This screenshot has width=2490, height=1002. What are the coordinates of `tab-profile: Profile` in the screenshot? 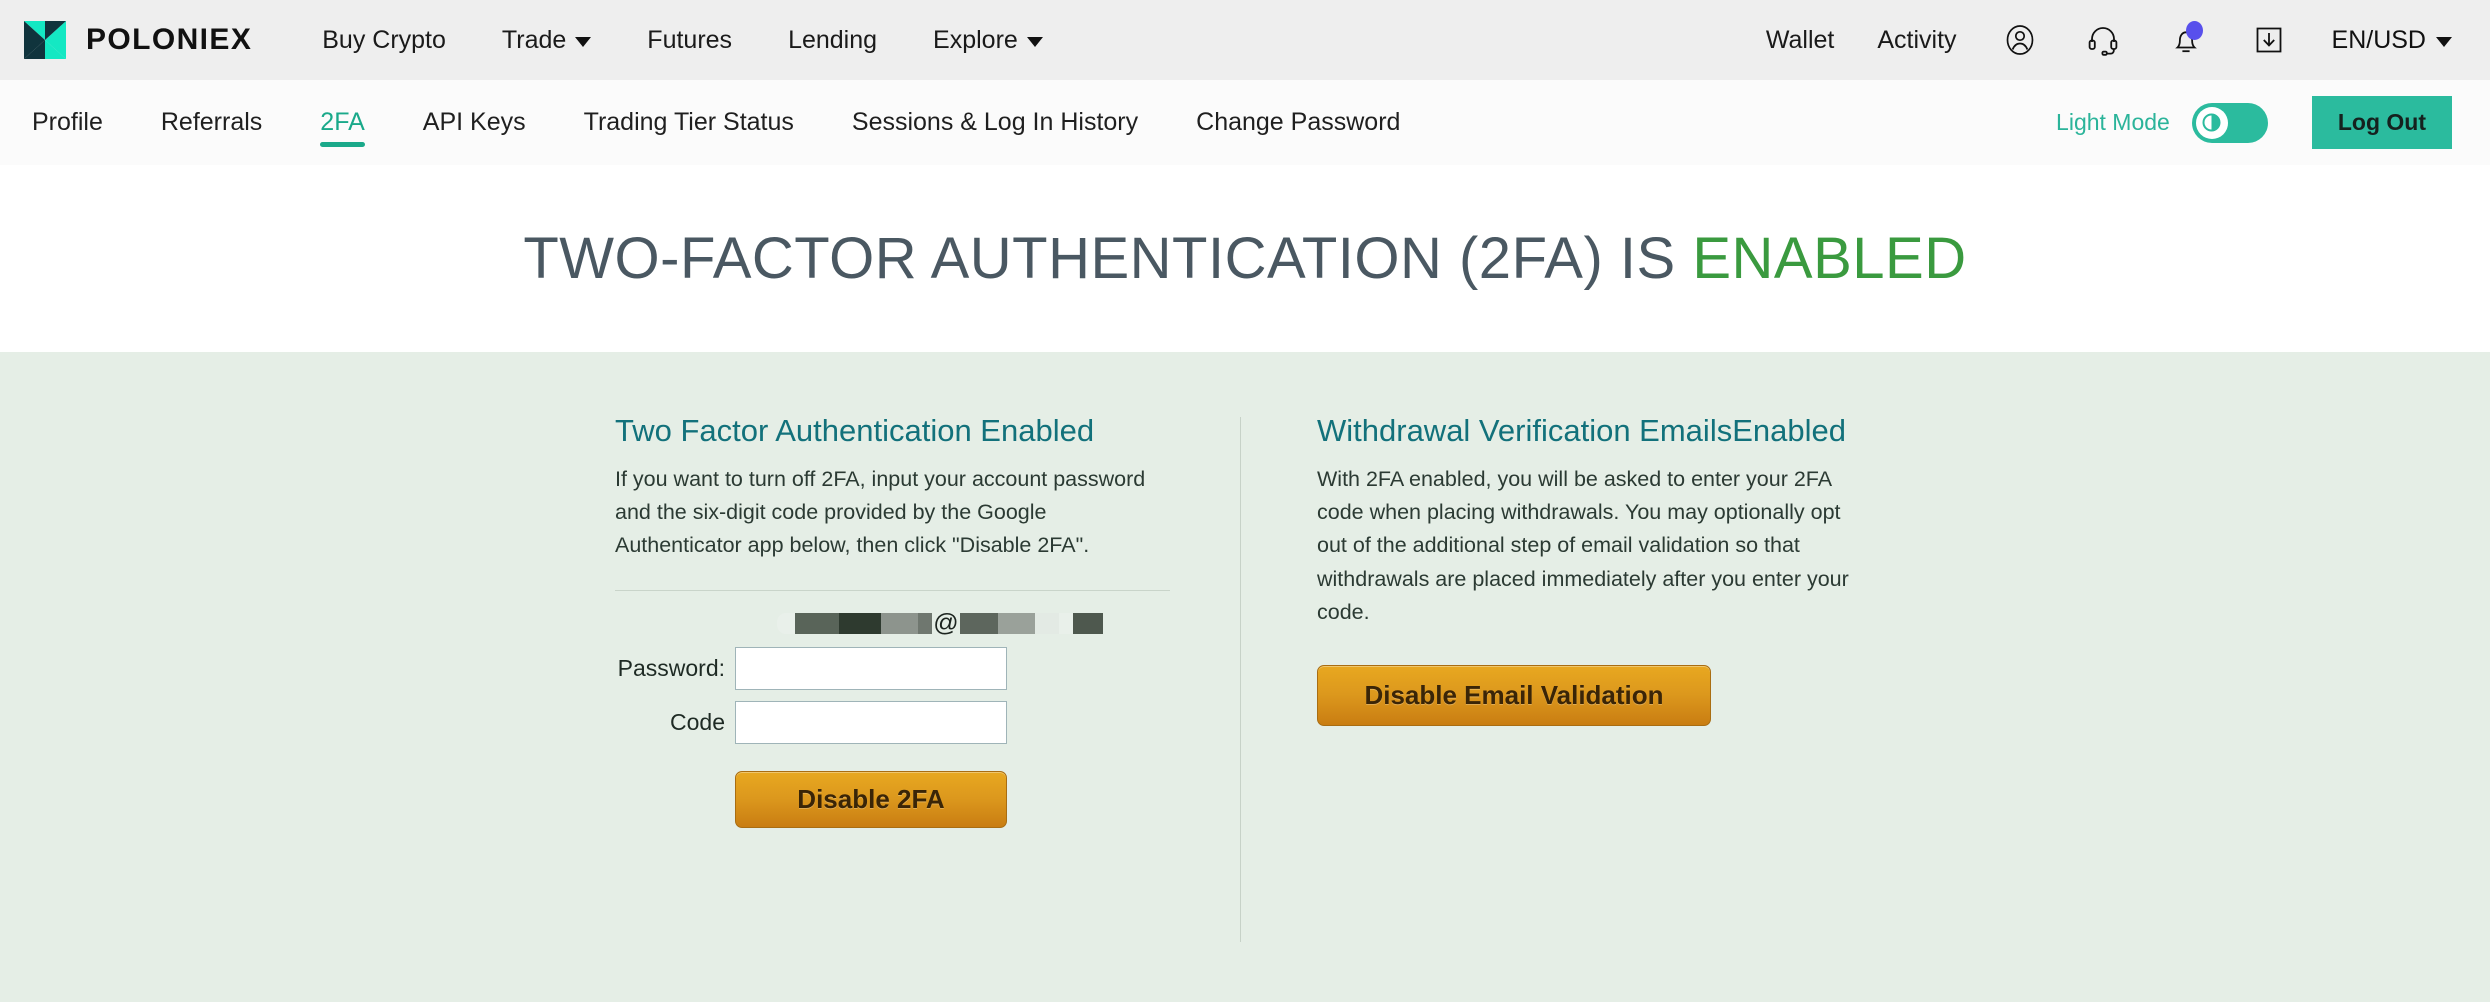 It's located at (67, 122).